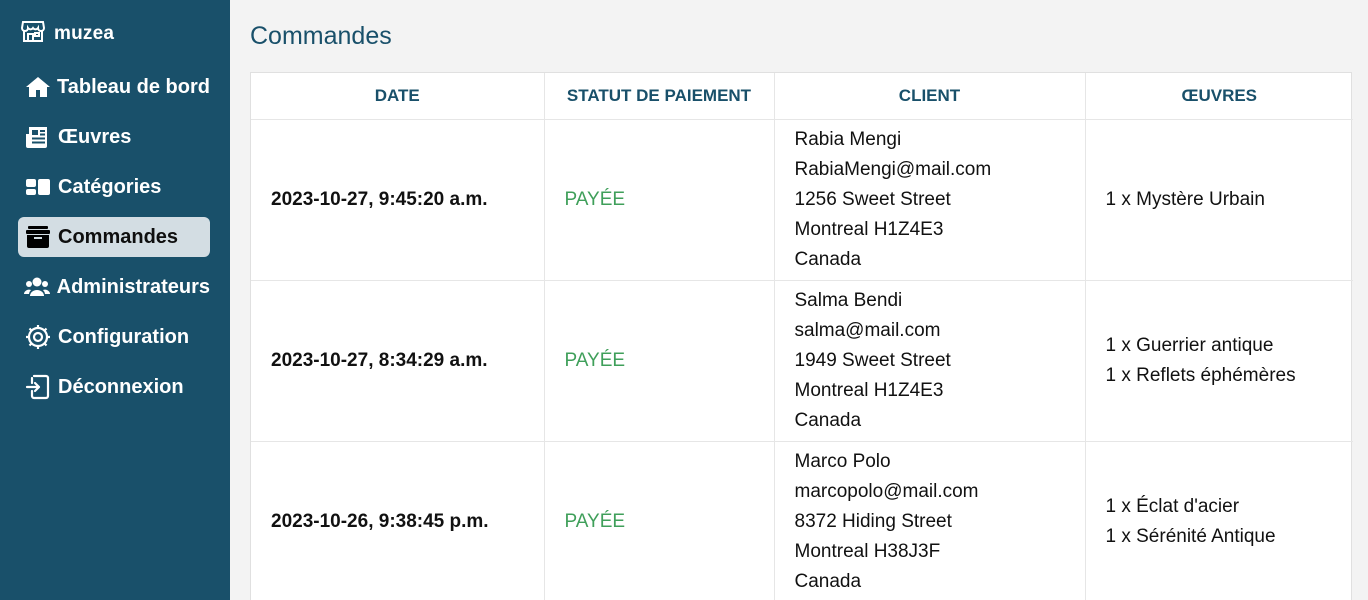 This screenshot has height=600, width=1368. I want to click on order-item: 1 x Éclat d'acier, so click(1172, 506).